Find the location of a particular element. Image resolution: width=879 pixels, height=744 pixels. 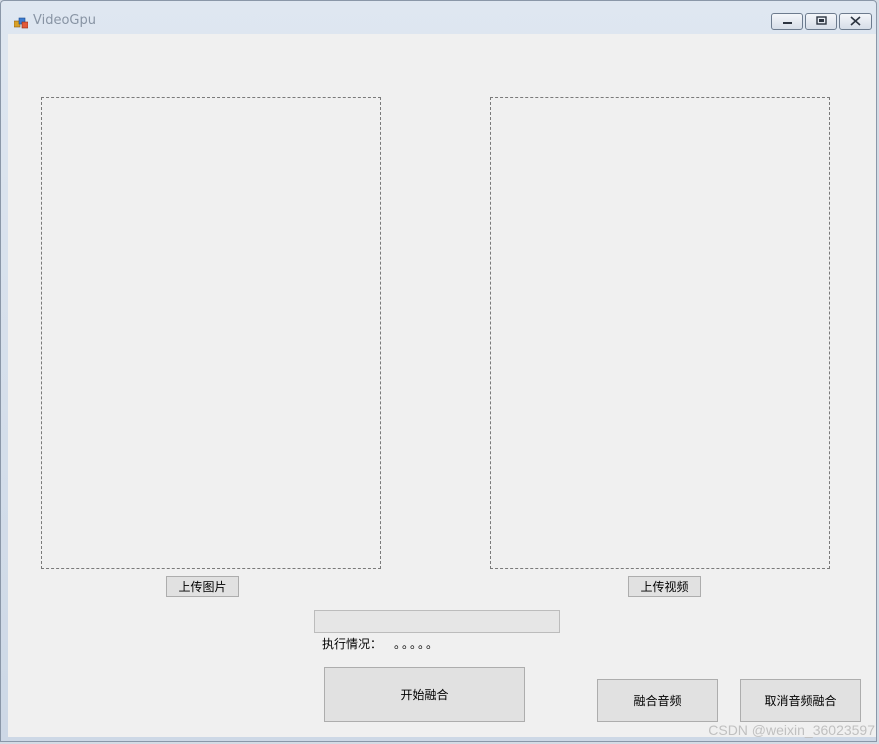

title-bar: VideoGpu is located at coordinates (438, 18).